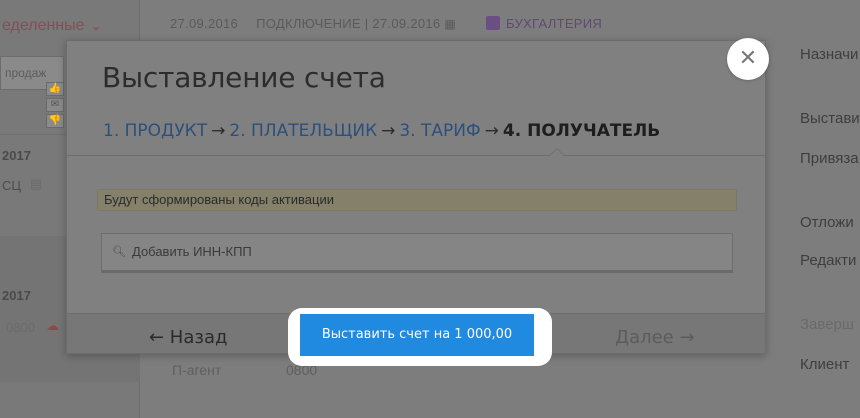 The image size is (860, 418). I want to click on header-divider, so click(416, 155).